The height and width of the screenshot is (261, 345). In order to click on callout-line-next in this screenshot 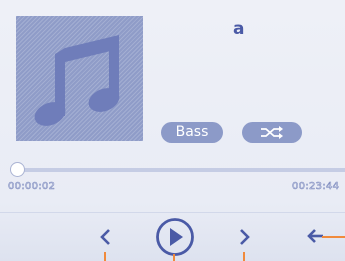, I will do `click(244, 256)`.